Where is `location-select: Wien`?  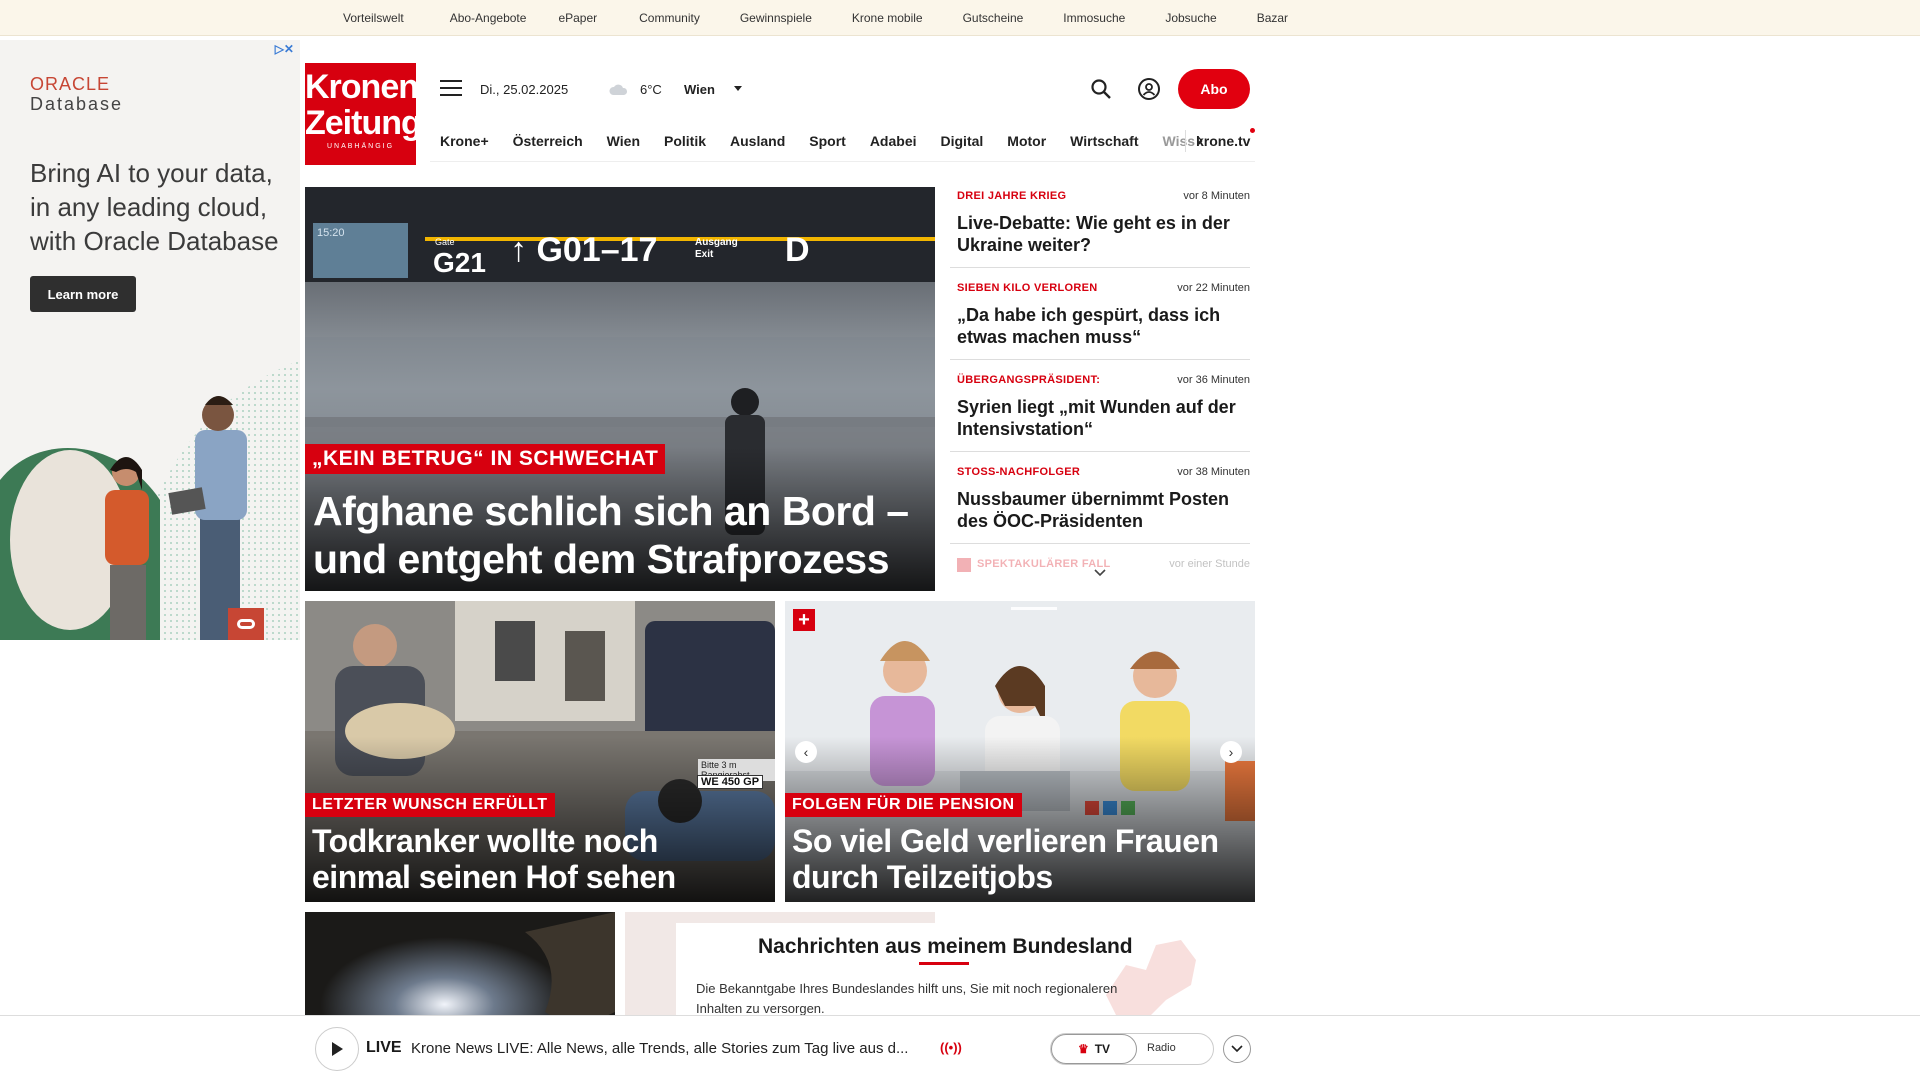
location-select: Wien is located at coordinates (699, 89).